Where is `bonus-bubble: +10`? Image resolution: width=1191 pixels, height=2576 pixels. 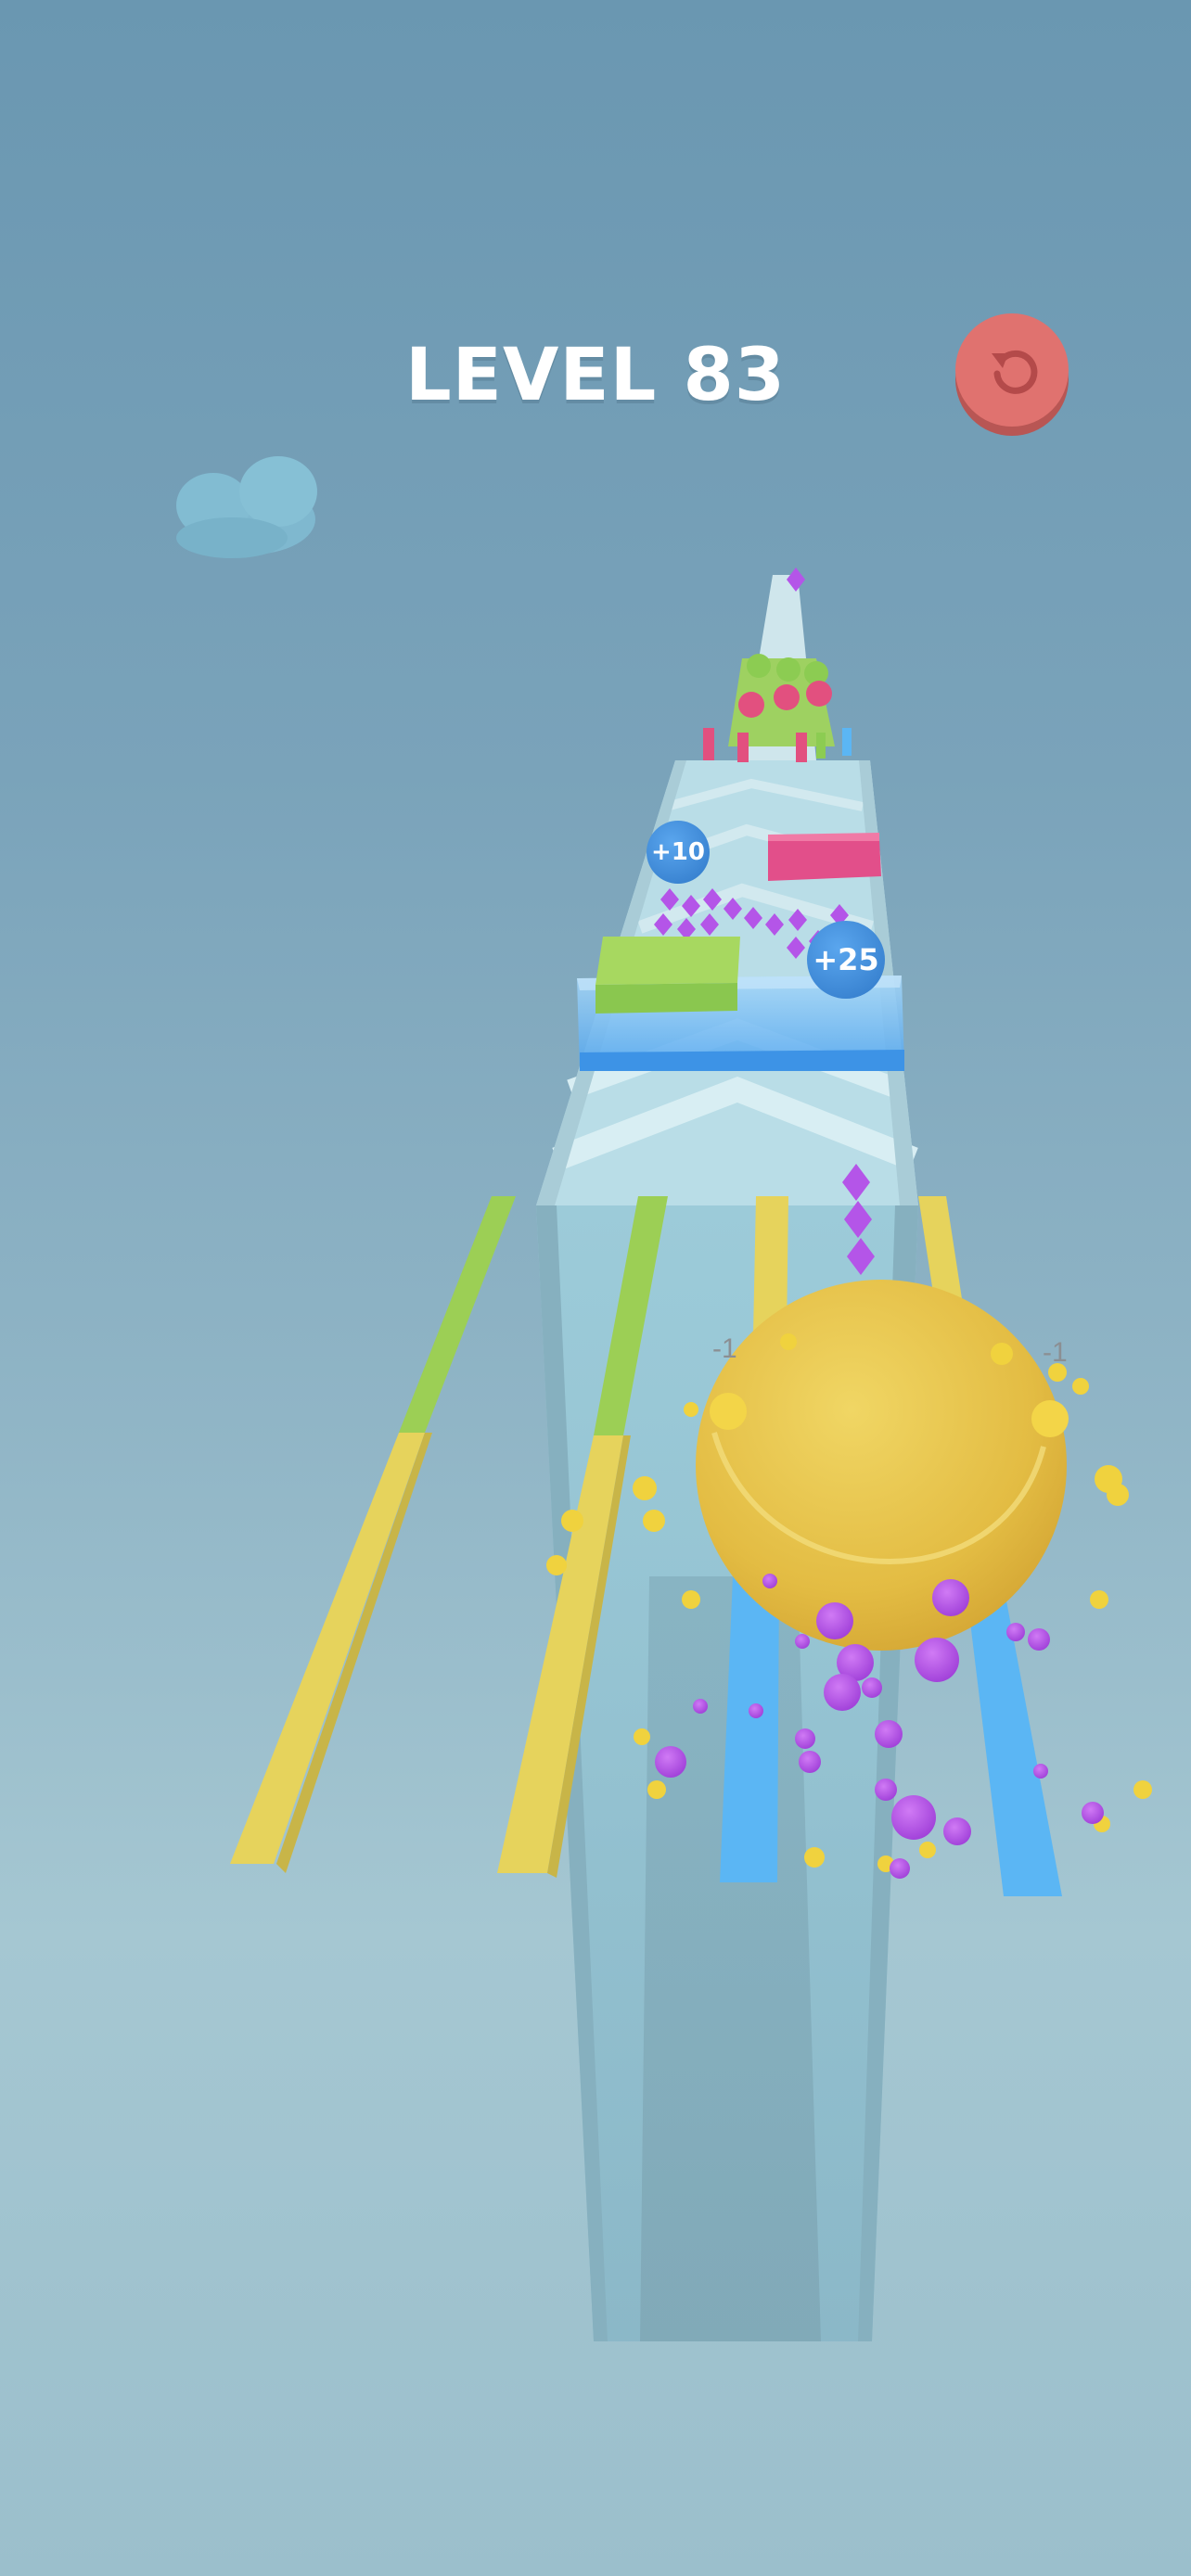
bonus-bubble: +10 is located at coordinates (678, 853).